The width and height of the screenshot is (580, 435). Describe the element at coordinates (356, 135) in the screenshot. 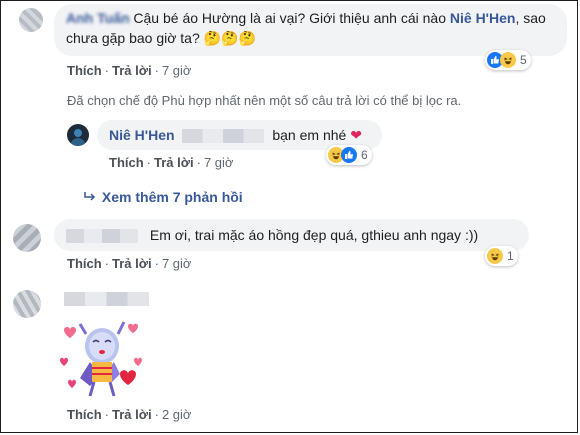

I see `heart-emoji: ❤` at that location.